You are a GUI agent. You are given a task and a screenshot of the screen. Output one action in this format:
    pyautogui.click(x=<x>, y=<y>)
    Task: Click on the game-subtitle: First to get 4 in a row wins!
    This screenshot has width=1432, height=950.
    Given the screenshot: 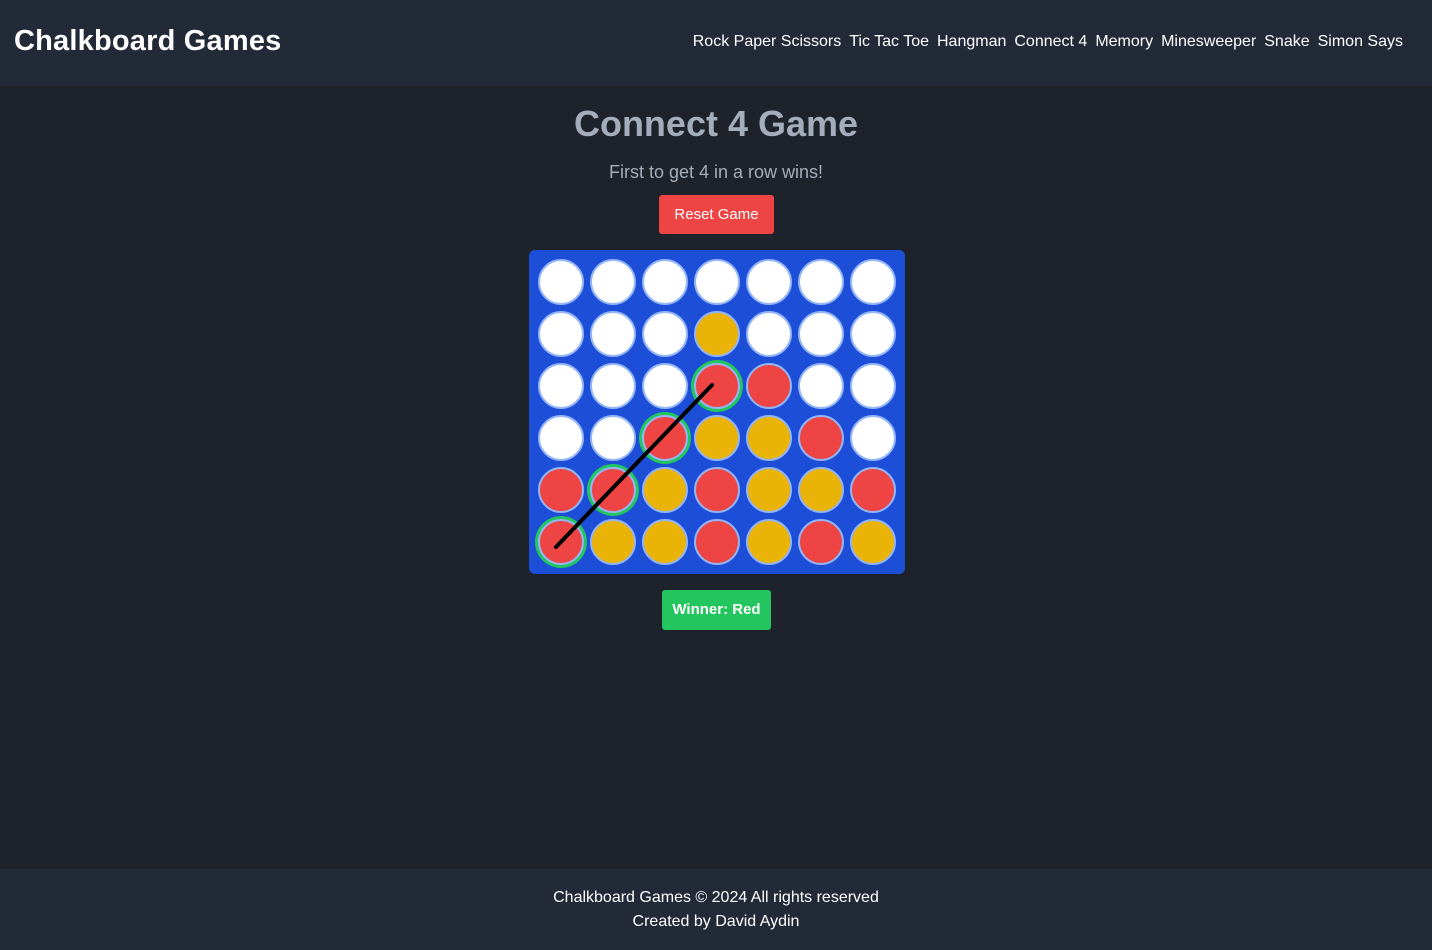 What is the action you would take?
    pyautogui.click(x=716, y=172)
    